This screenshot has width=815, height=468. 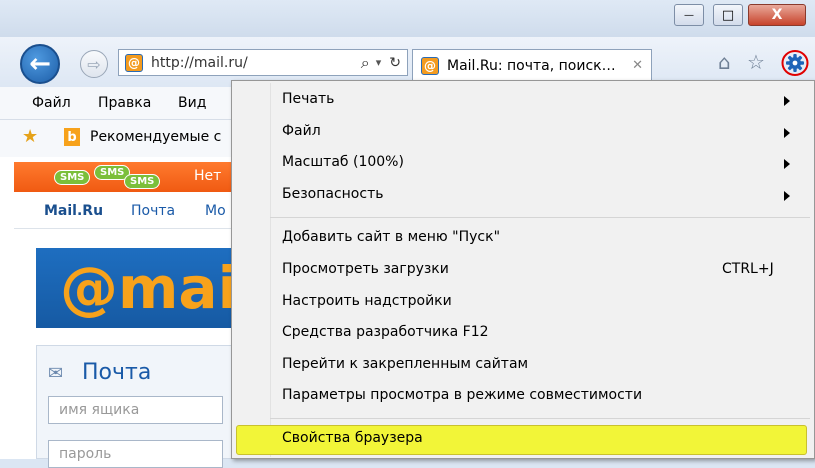 I want to click on favorites-star-icon: ☆, so click(x=756, y=62).